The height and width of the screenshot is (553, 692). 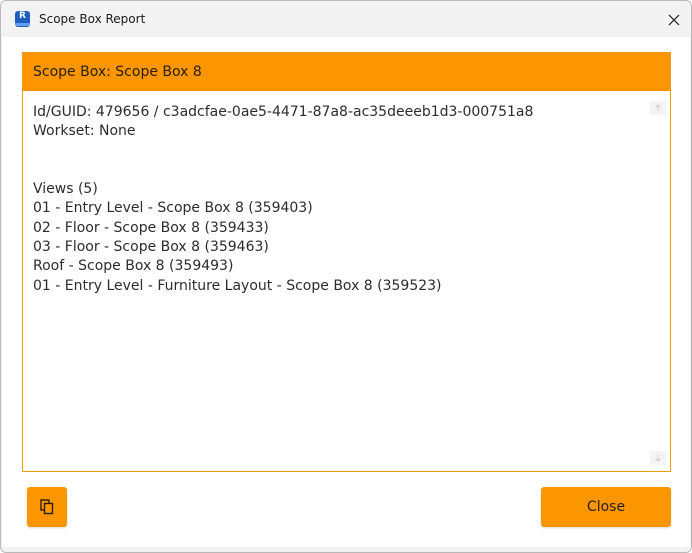 I want to click on window-title: Scope Box Report, so click(x=92, y=19).